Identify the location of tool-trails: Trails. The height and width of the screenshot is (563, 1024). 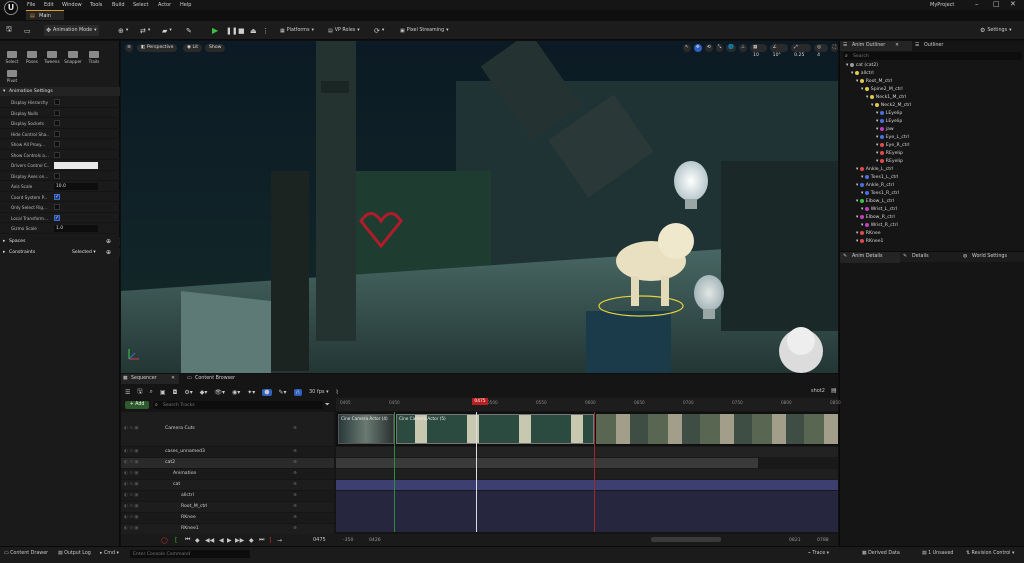
(94, 57).